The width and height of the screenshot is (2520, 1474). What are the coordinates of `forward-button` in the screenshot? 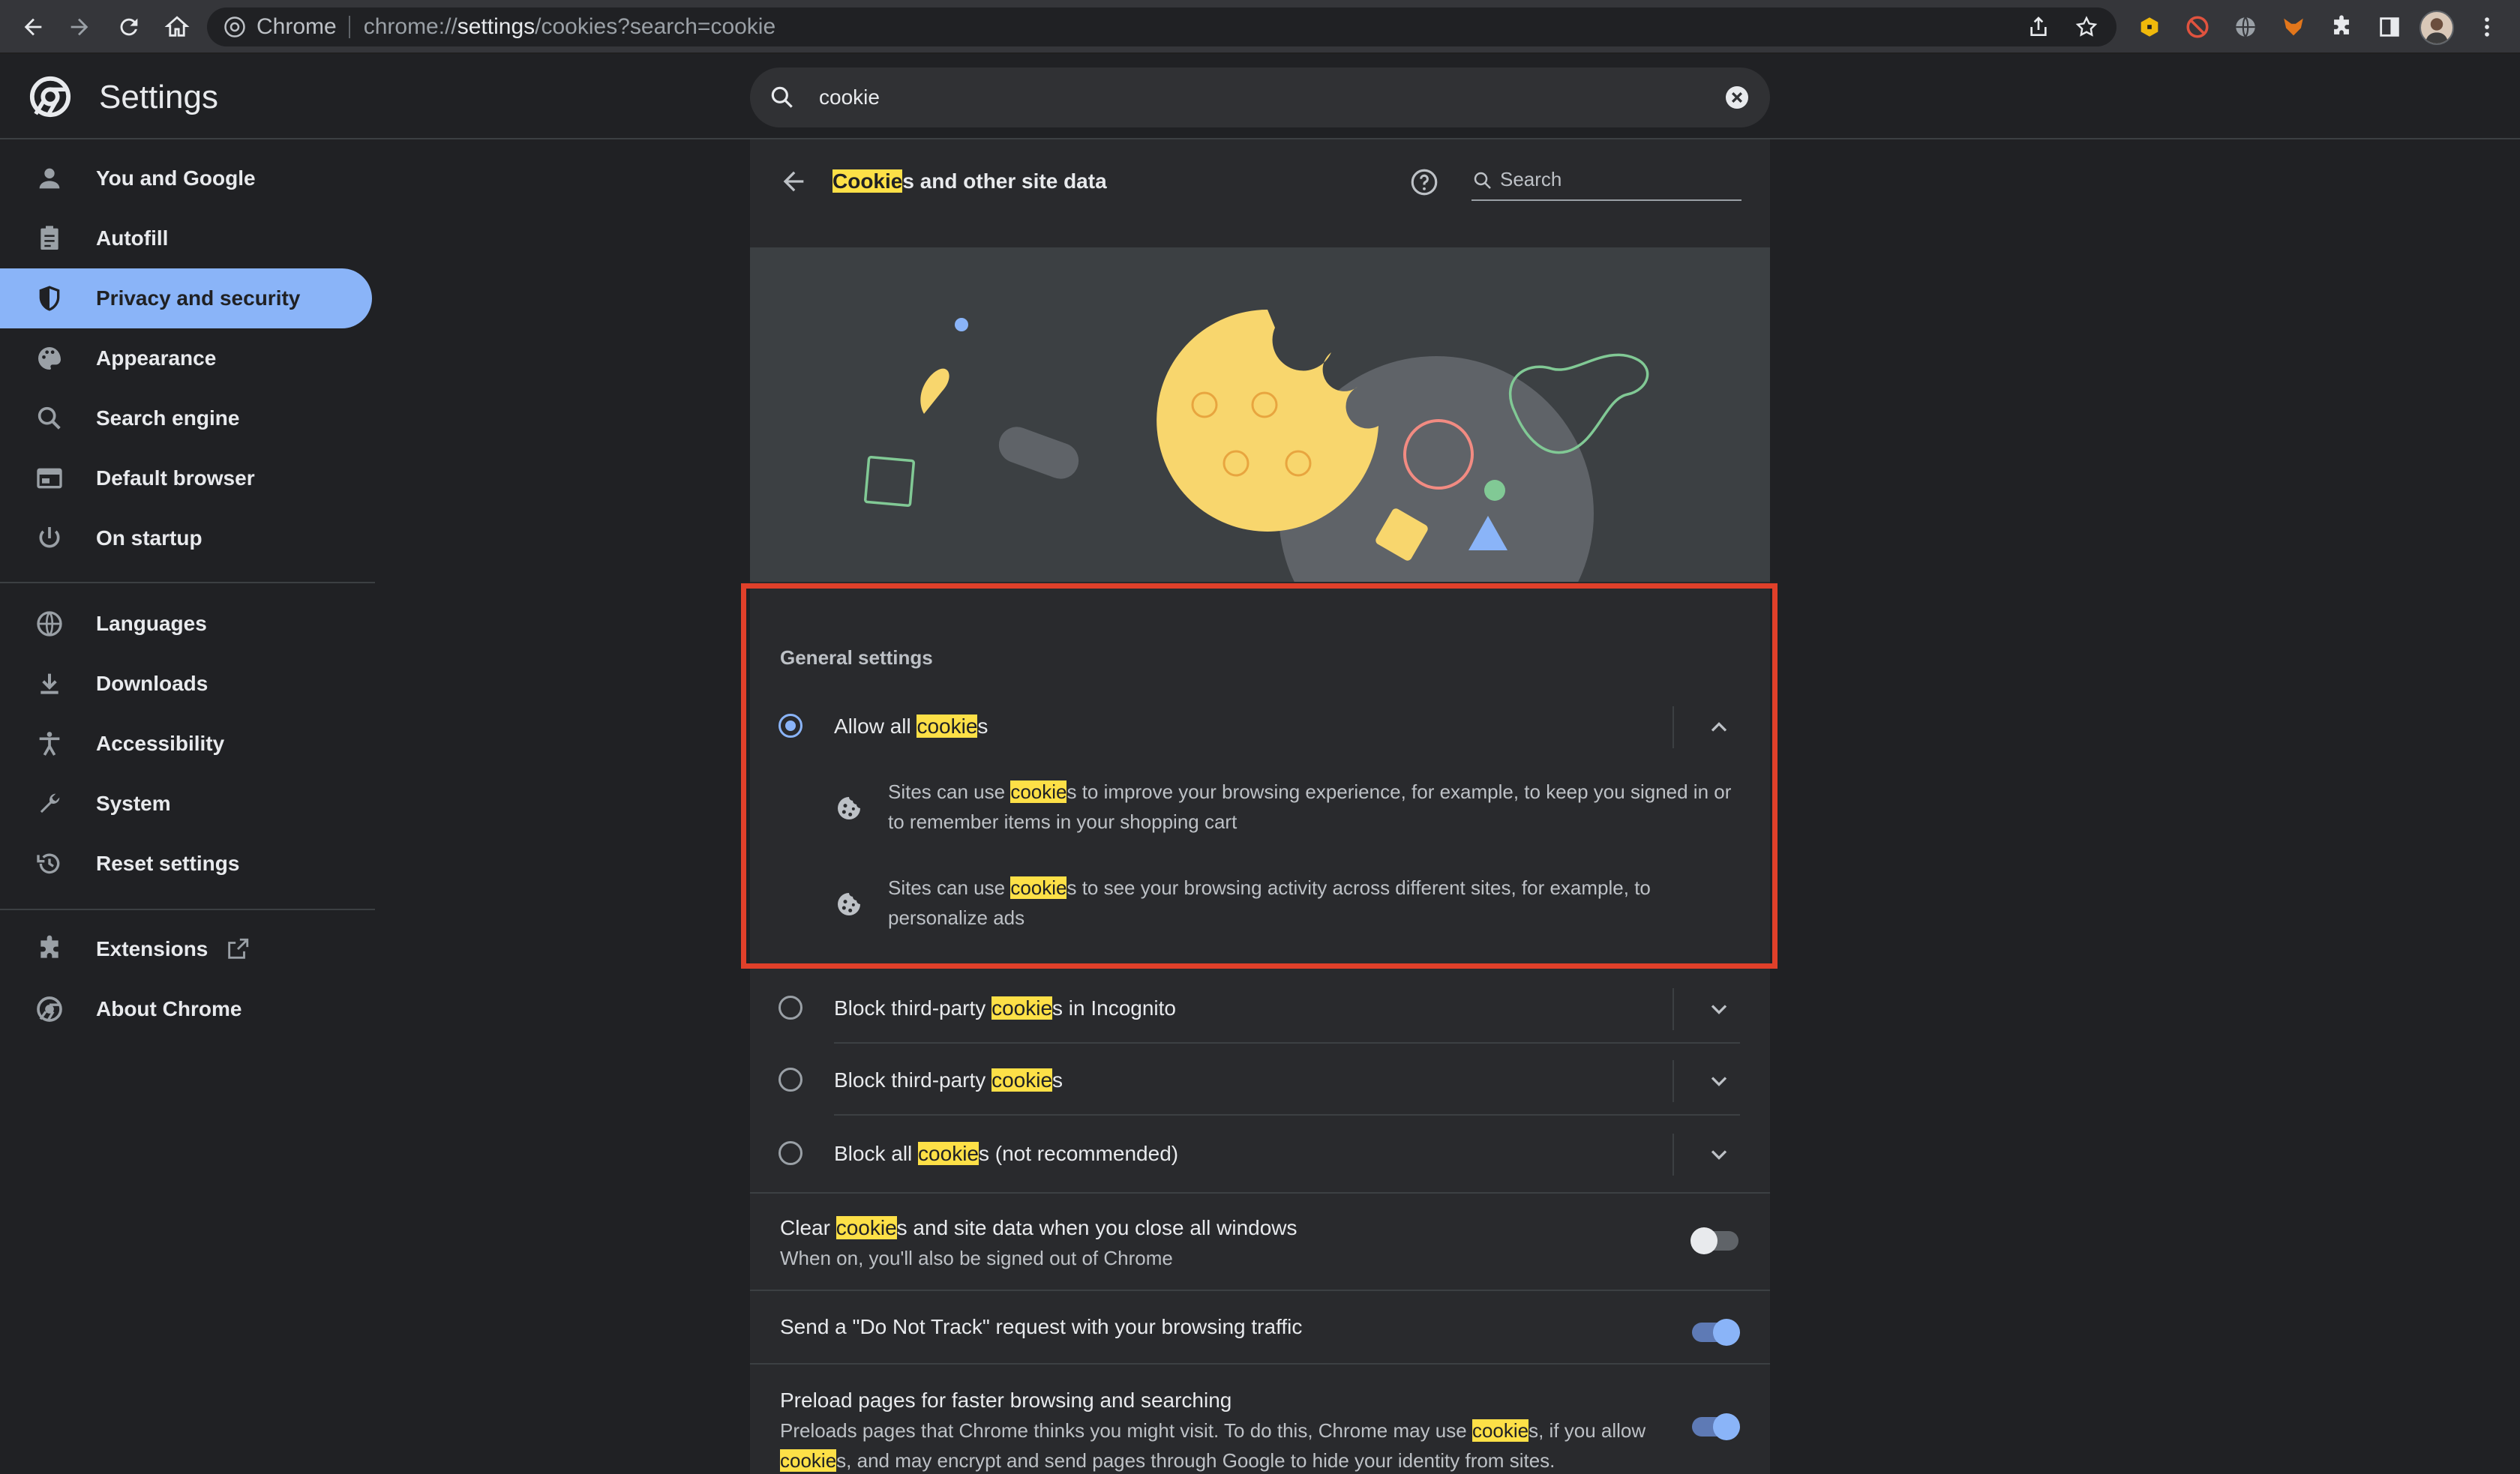 It's located at (79, 26).